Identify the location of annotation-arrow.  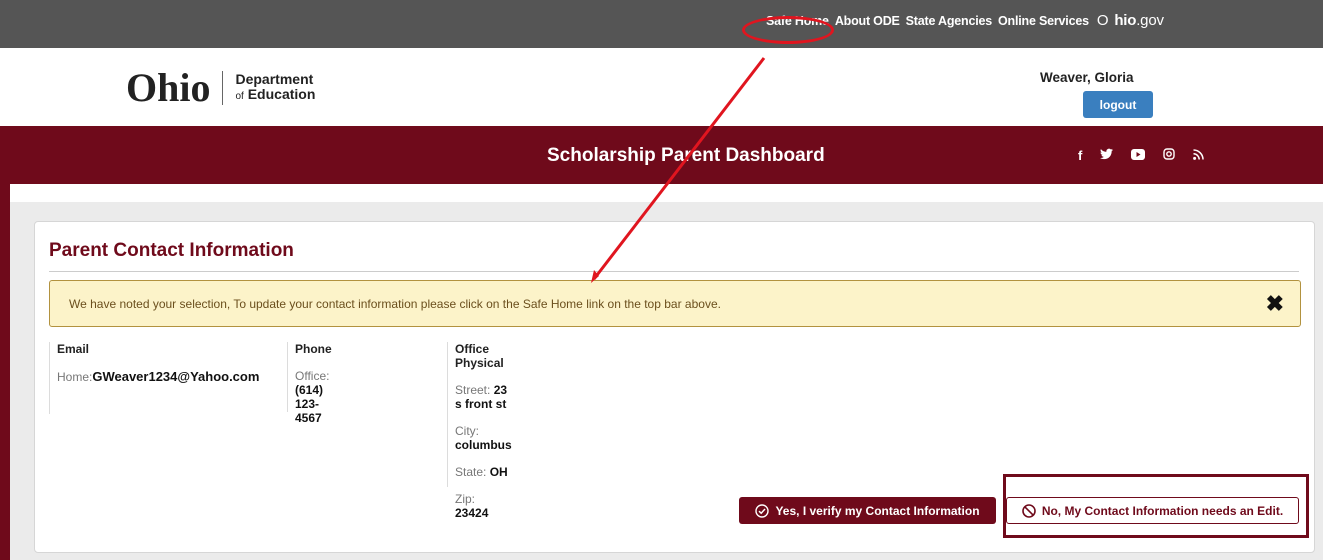
(678, 170).